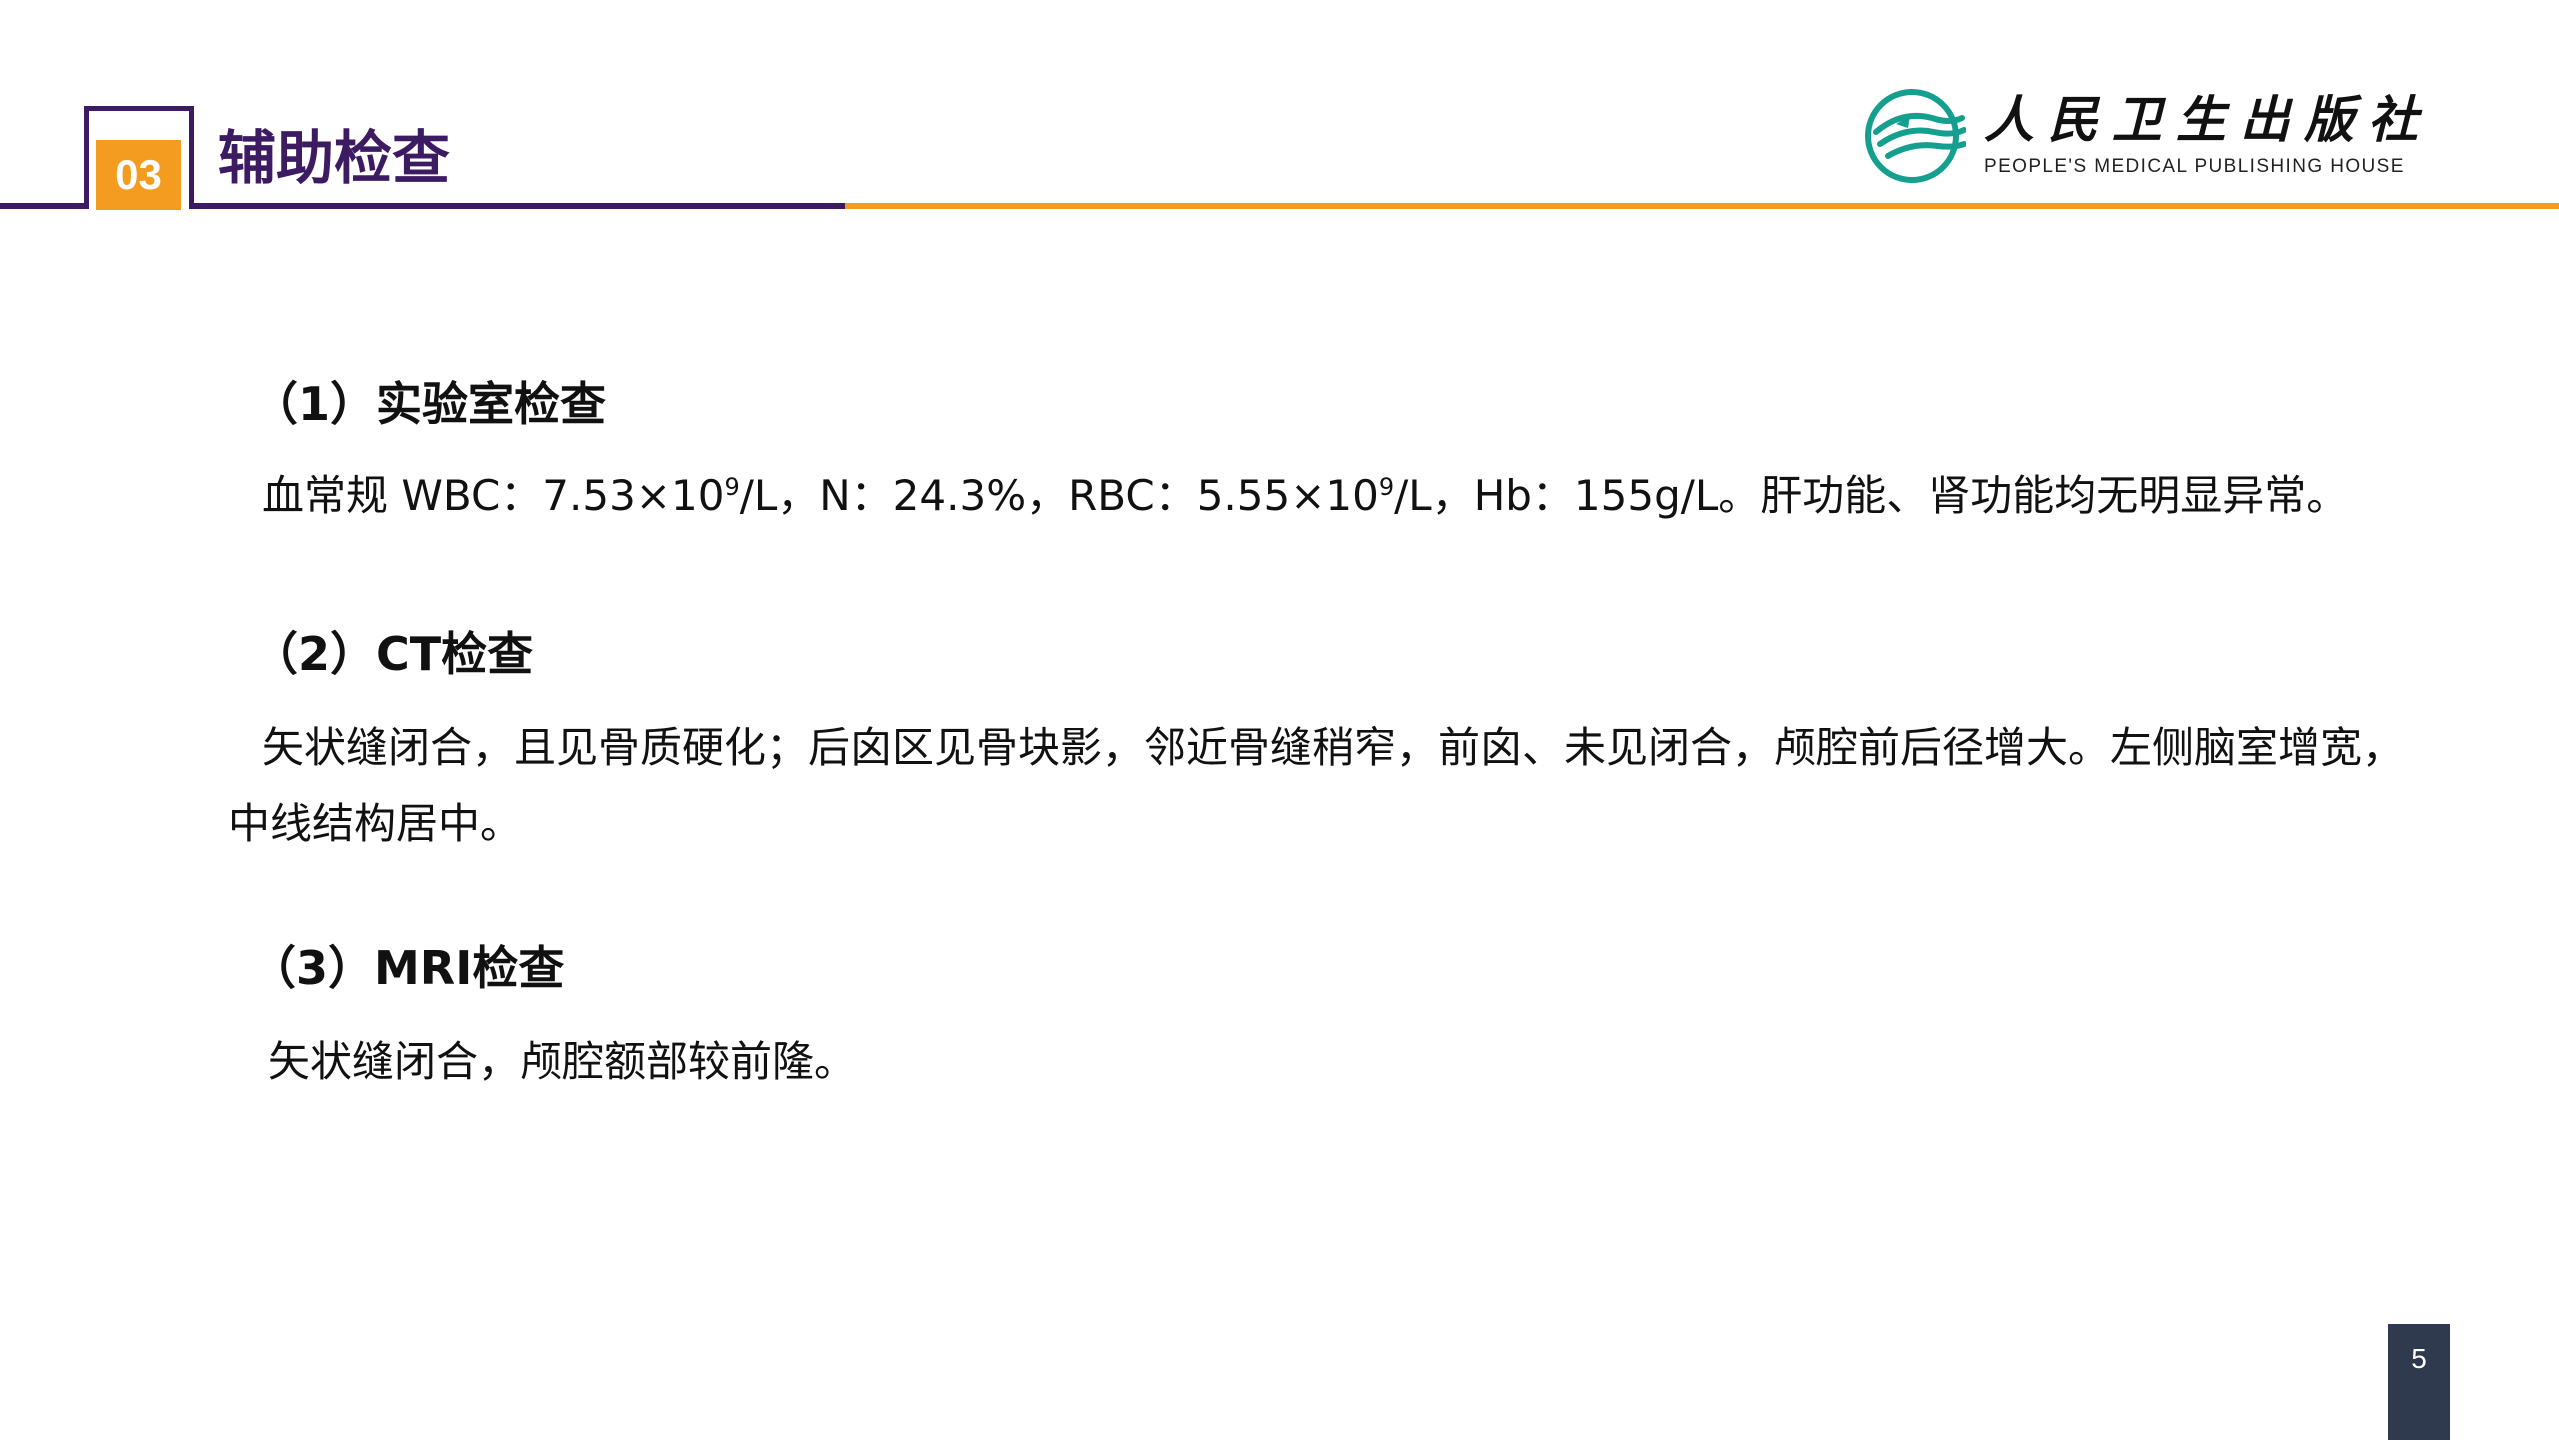  I want to click on lab-text-prefix: 血常规 WBC：7.53×10, so click(493, 495).